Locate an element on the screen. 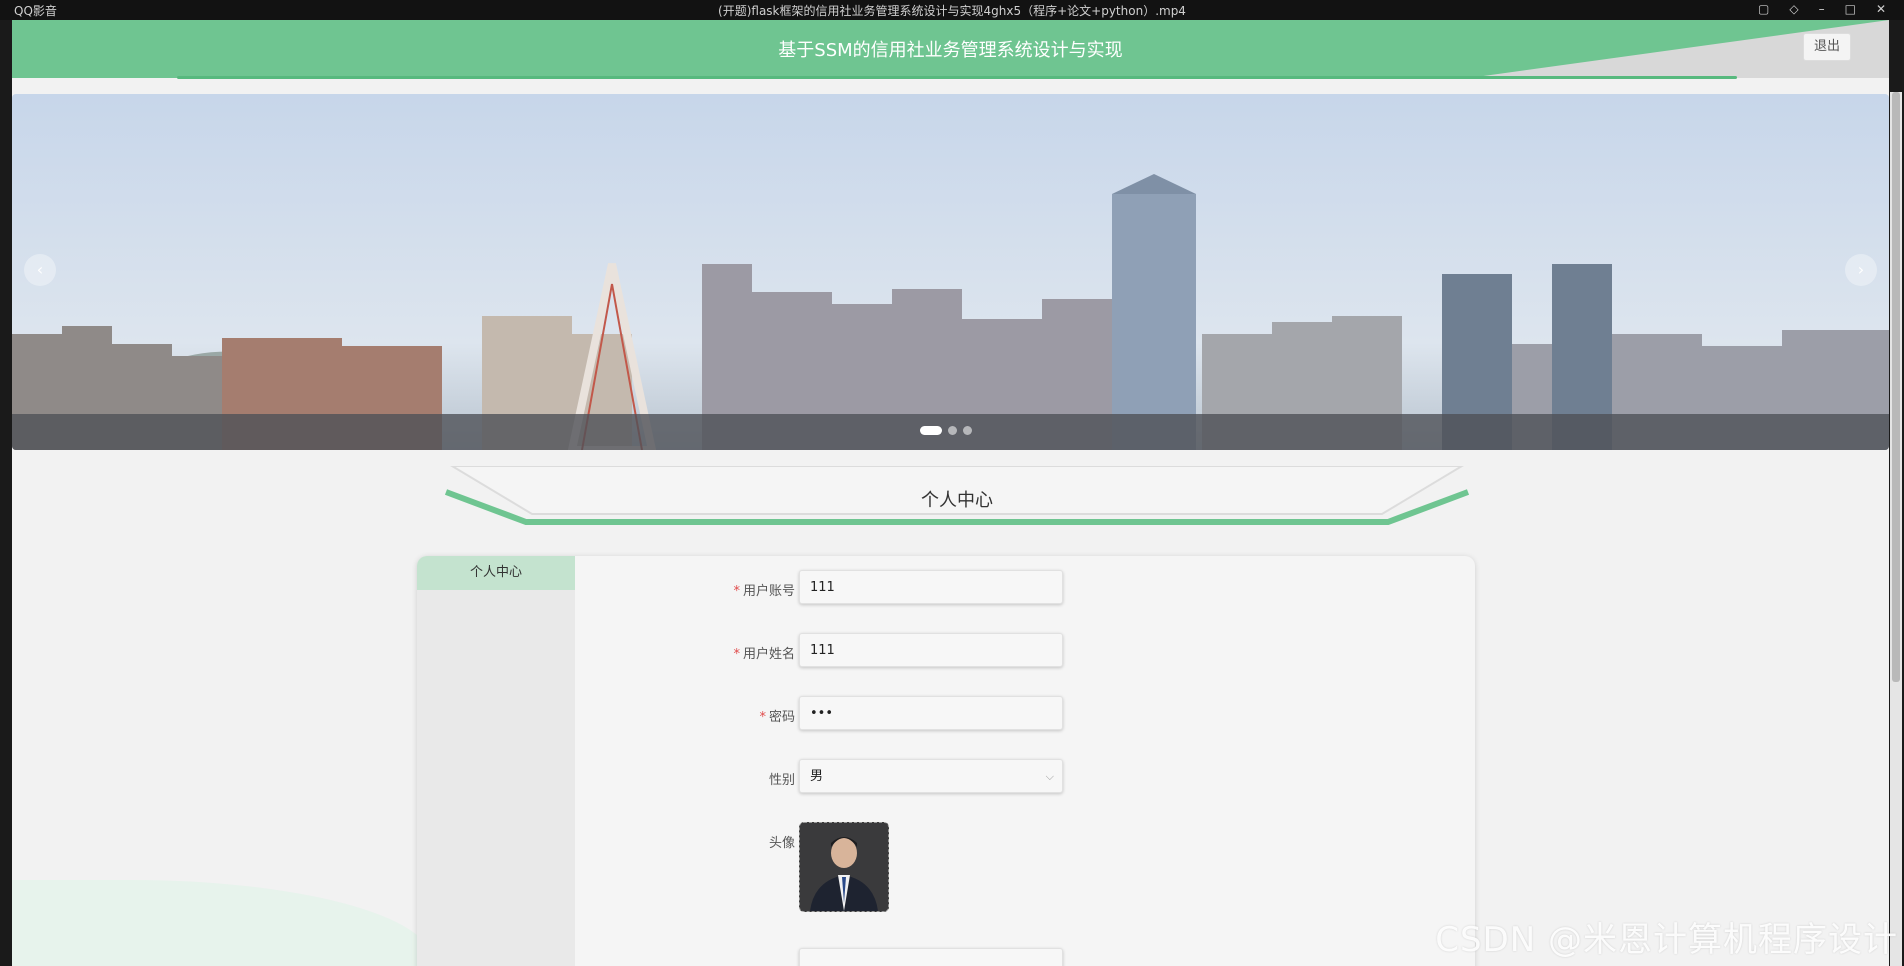 This screenshot has width=1904, height=966. window-controls: ▢ ◇ – □ ✕ is located at coordinates (1822, 9).